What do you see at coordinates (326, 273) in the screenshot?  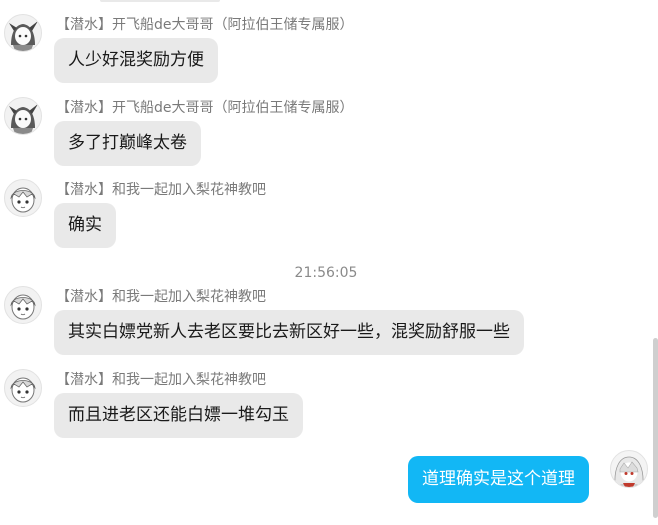 I see `message-timestamp: 21:56:05` at bounding box center [326, 273].